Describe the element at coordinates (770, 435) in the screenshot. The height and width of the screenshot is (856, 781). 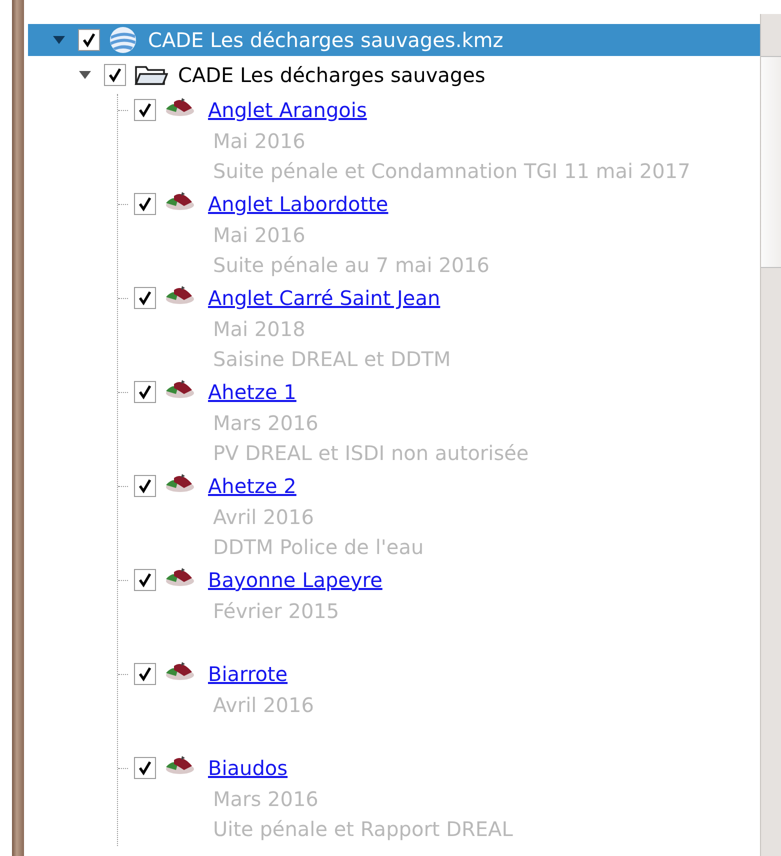
I see `scrollbar` at that location.